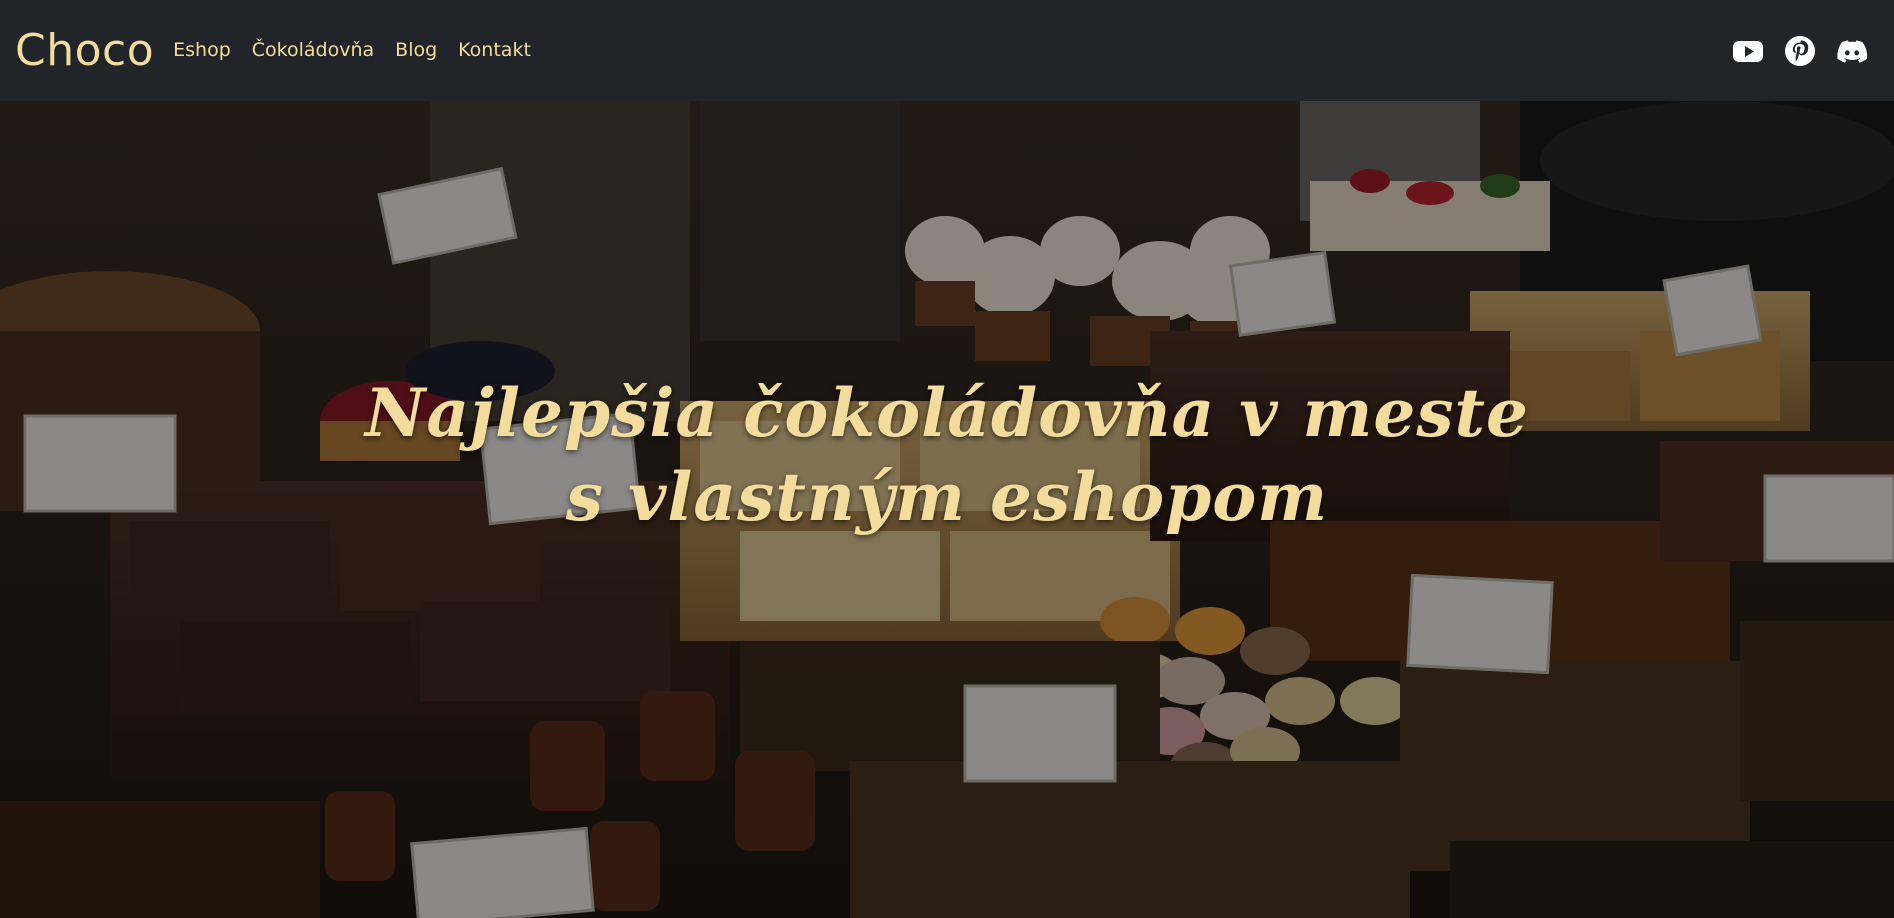  I want to click on youtube-icon, so click(1748, 51).